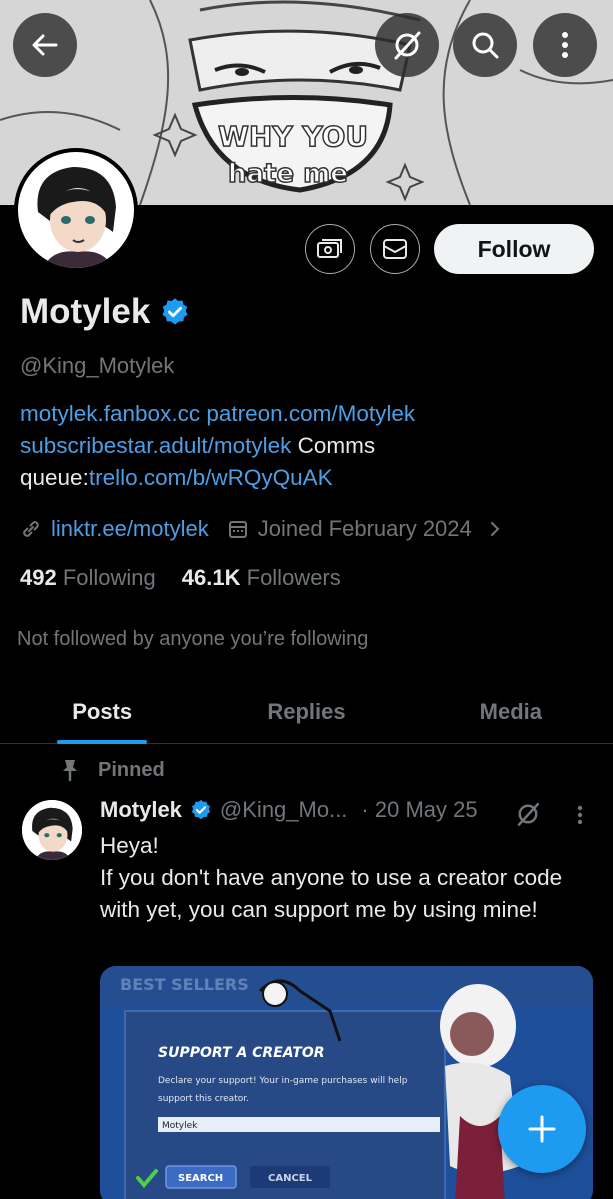 The width and height of the screenshot is (613, 1199). Describe the element at coordinates (193, 639) in the screenshot. I see `not-followed-note: Not followed by anyone you’re following` at that location.